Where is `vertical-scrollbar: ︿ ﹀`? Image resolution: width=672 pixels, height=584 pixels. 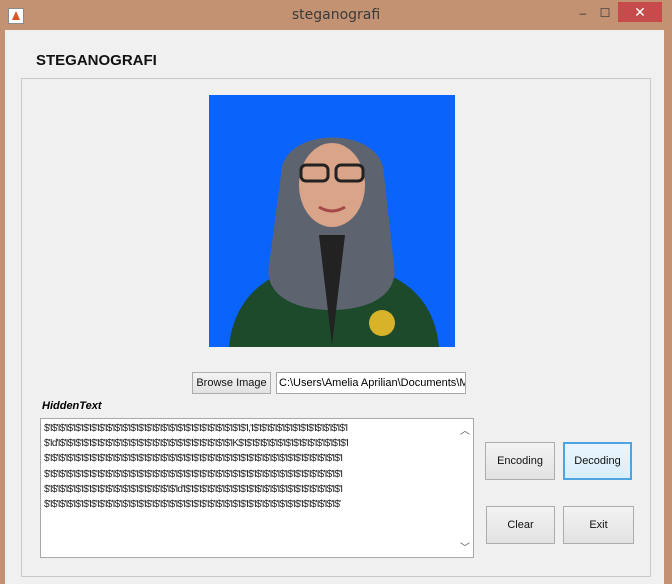
vertical-scrollbar: ︿ ﹀ is located at coordinates (465, 488).